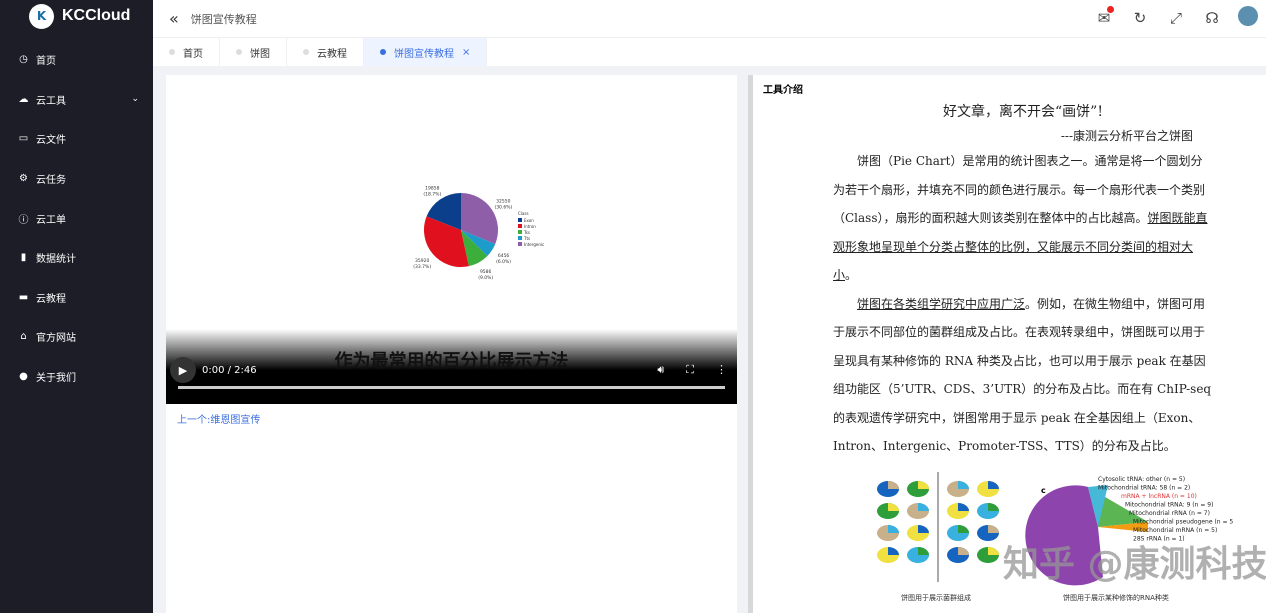 This screenshot has width=1266, height=613. What do you see at coordinates (1212, 18) in the screenshot?
I see `headset-icon: ☊` at bounding box center [1212, 18].